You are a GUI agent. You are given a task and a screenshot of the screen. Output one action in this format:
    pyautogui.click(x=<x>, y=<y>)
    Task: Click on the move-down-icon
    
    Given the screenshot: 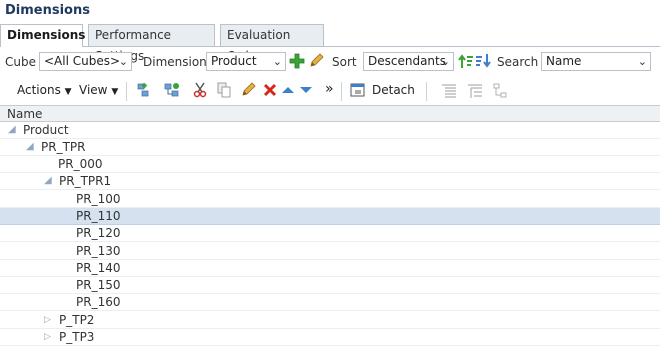 What is the action you would take?
    pyautogui.click(x=306, y=90)
    